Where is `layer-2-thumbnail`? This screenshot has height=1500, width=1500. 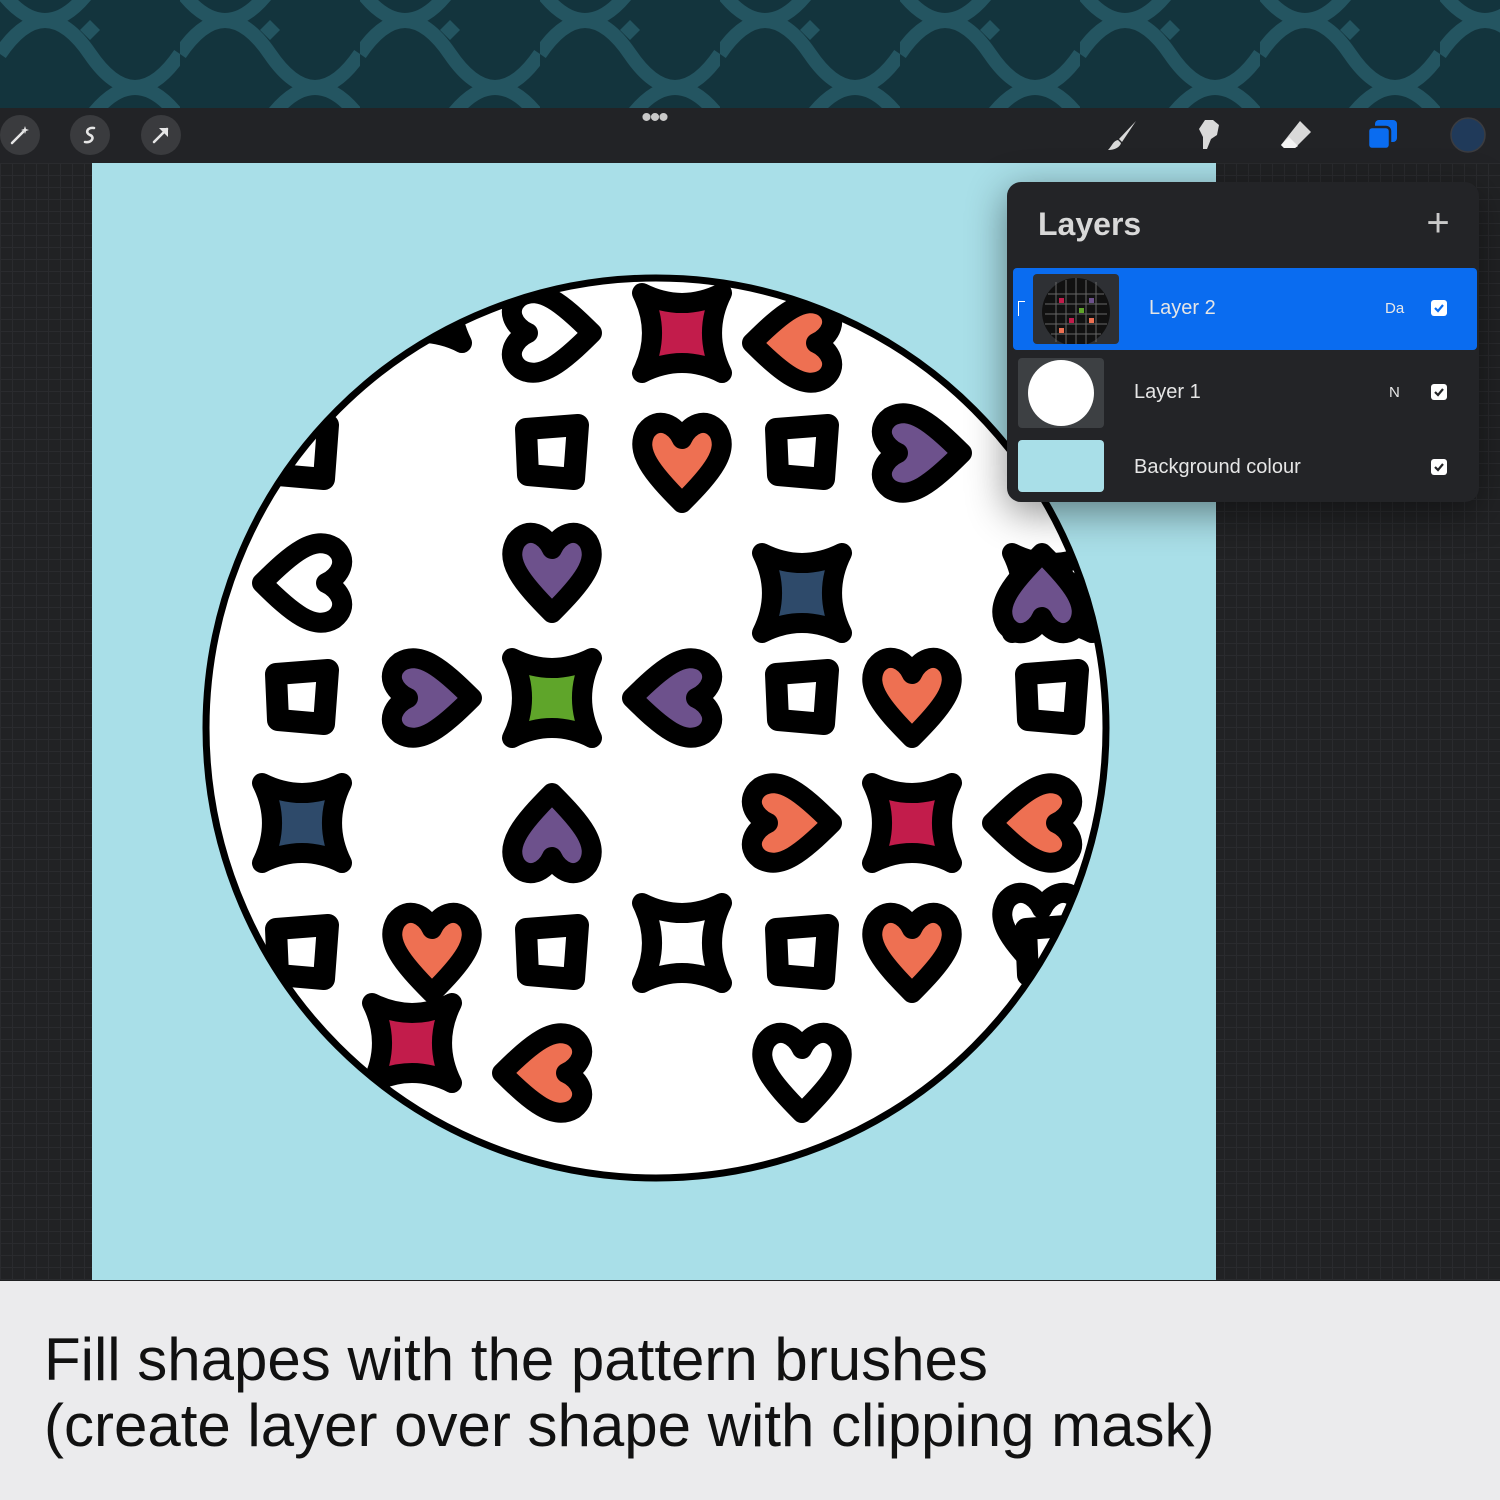
layer-2-thumbnail is located at coordinates (1076, 309).